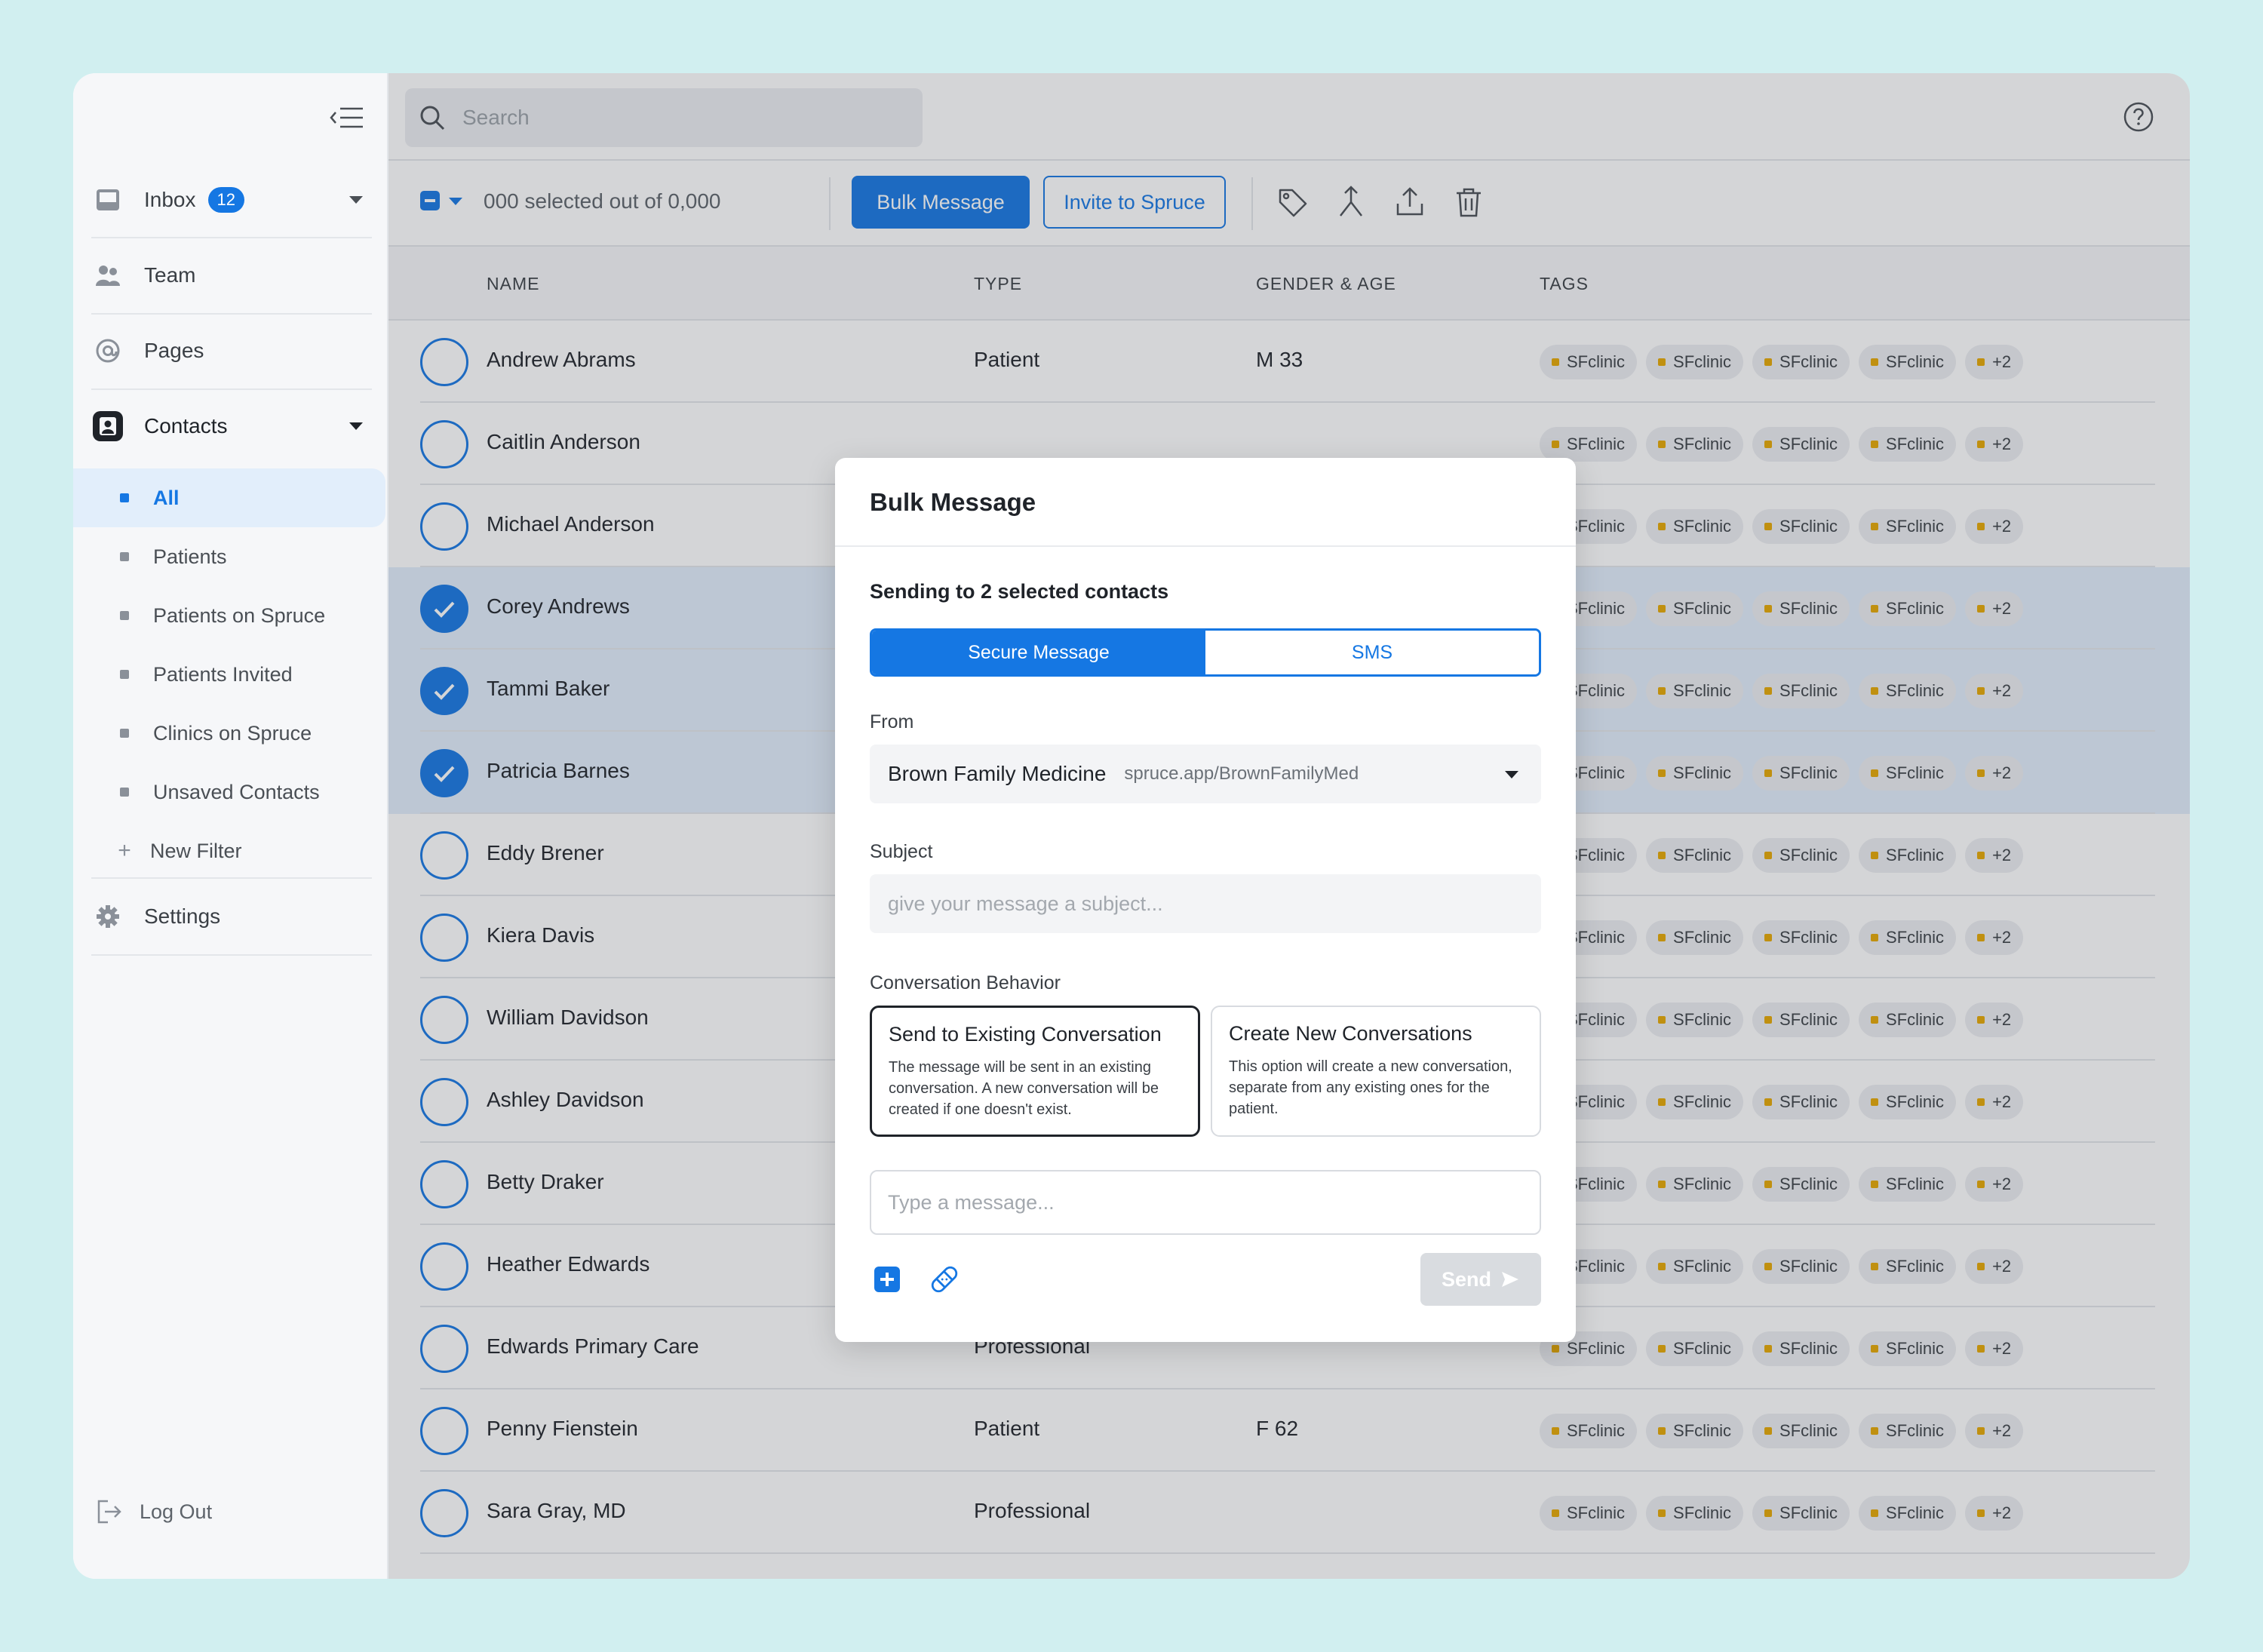 The height and width of the screenshot is (1652, 2263). Describe the element at coordinates (230, 351) in the screenshot. I see `sidebar-item-pages: Pages` at that location.